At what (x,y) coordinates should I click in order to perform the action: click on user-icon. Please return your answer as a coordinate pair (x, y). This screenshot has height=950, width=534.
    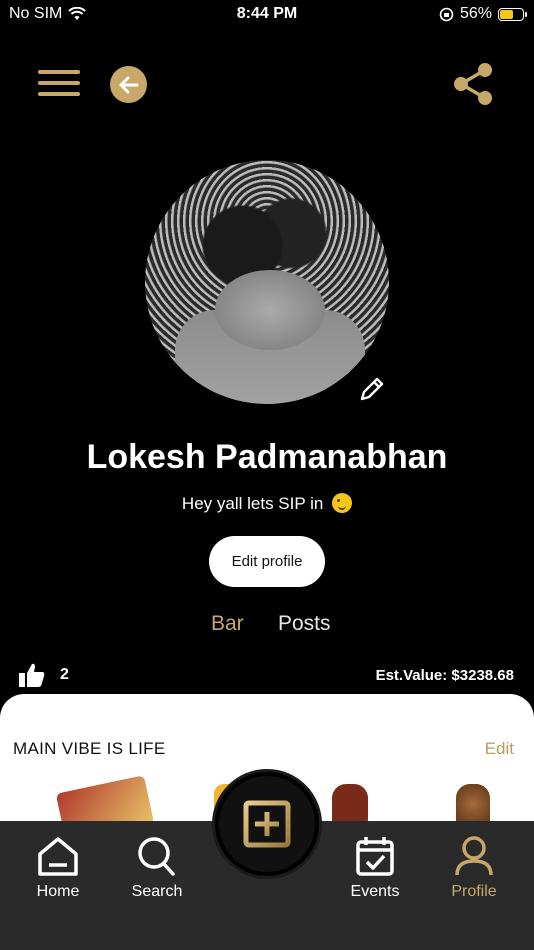
    Looking at the image, I should click on (474, 856).